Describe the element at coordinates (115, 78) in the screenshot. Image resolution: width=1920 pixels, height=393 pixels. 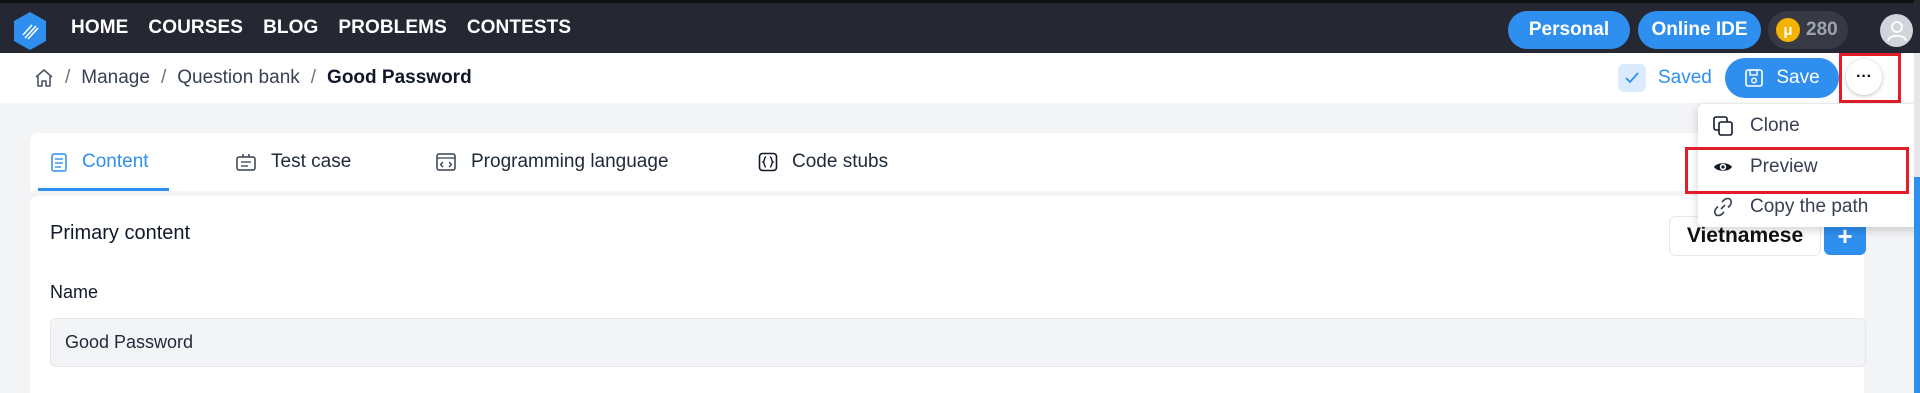
I see `breadcrumb-manage: Manage` at that location.